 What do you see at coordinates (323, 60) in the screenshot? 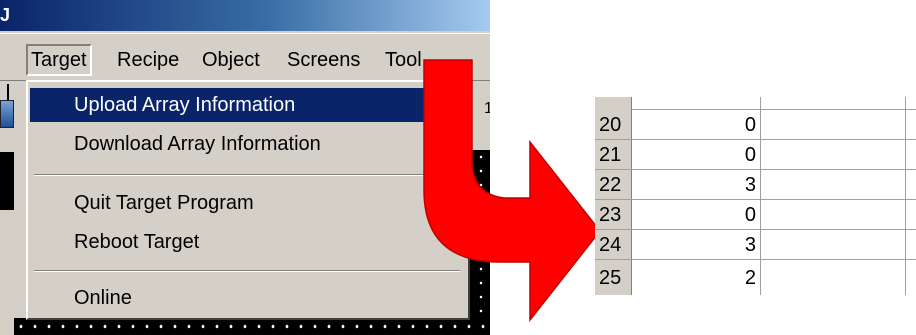
I see `menu-screens: Screens` at bounding box center [323, 60].